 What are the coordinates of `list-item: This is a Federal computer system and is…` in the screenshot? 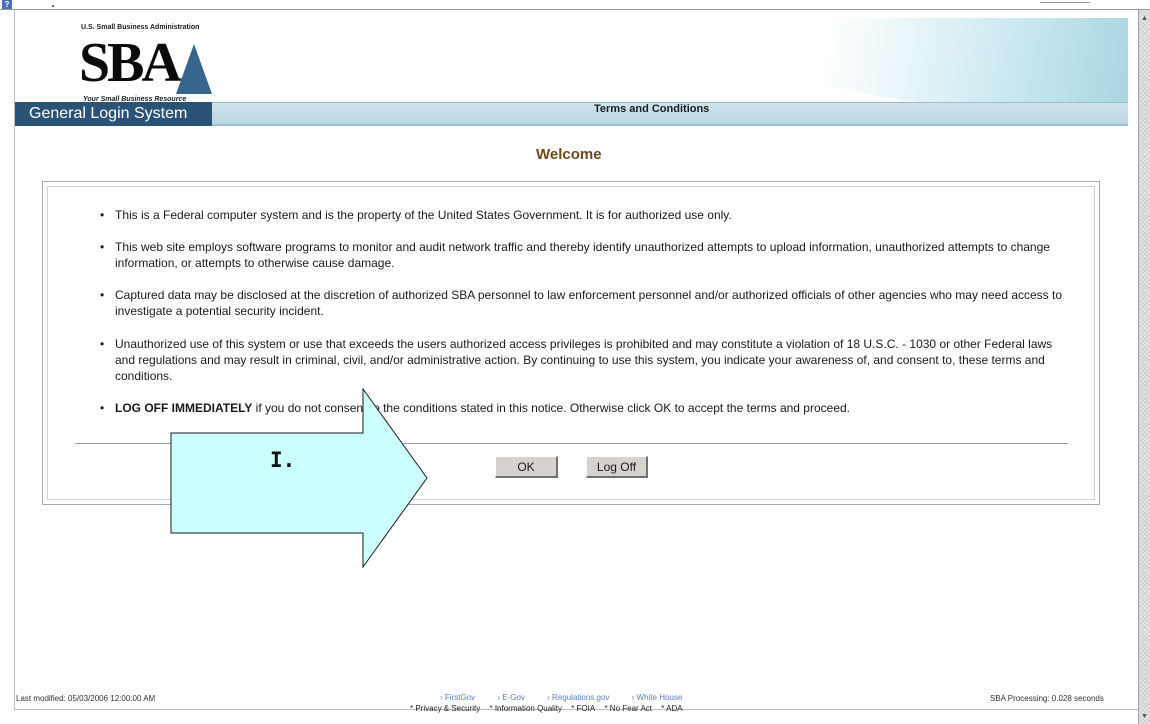 It's located at (584, 215).